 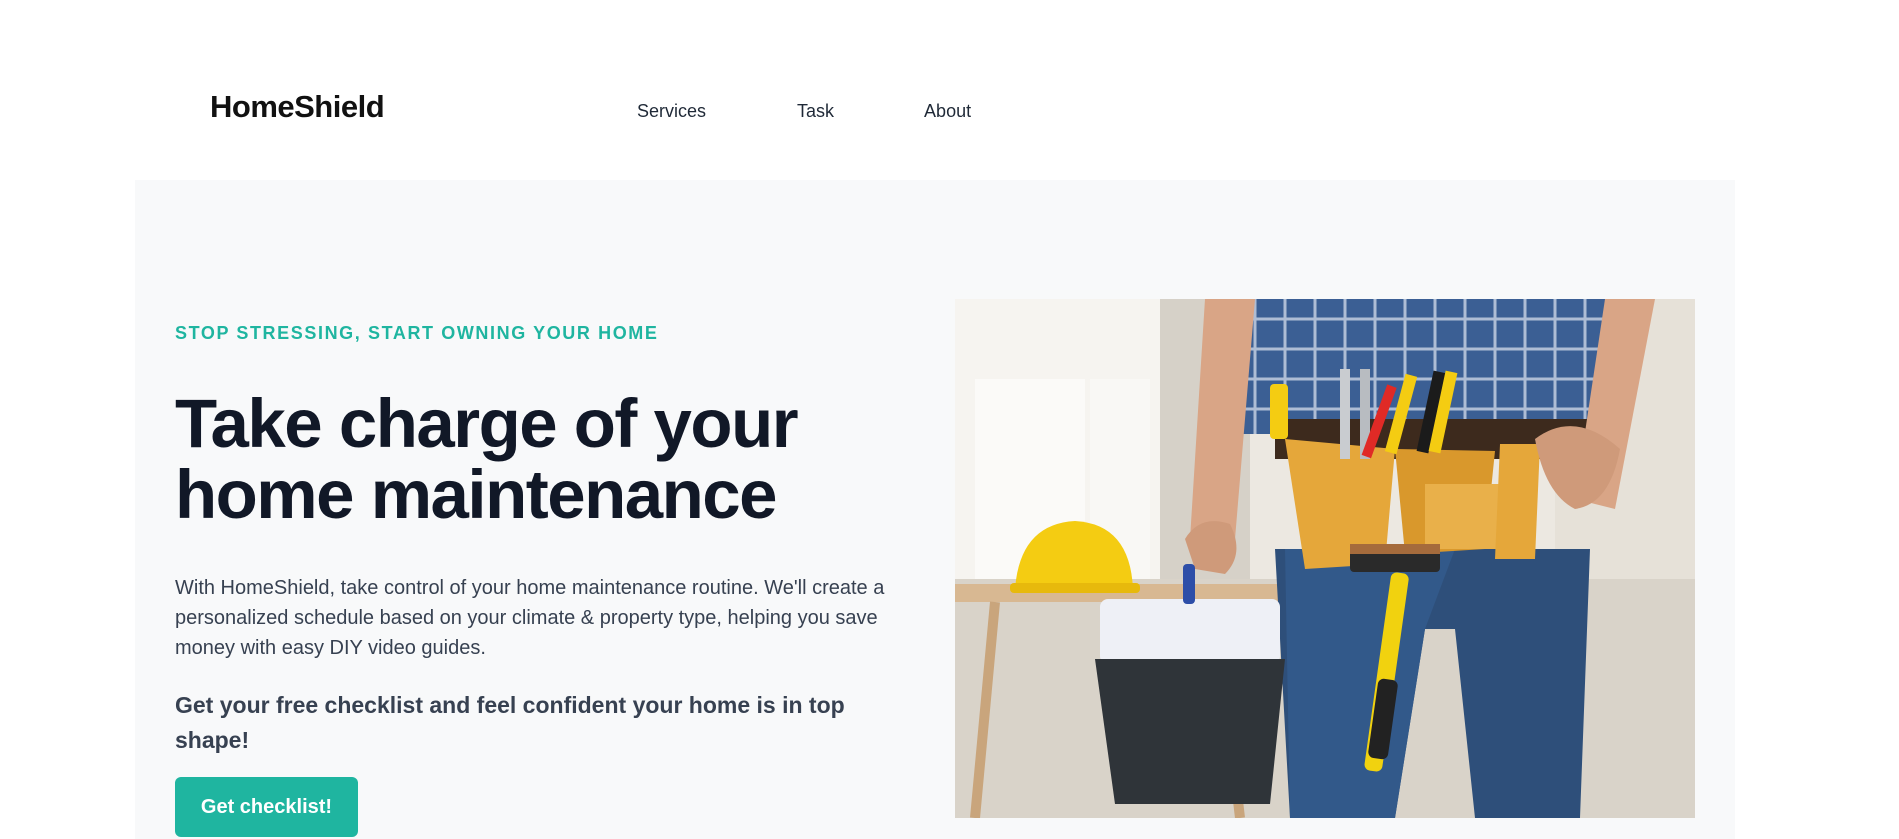 What do you see at coordinates (297, 107) in the screenshot?
I see `brand-logo: HomeShield` at bounding box center [297, 107].